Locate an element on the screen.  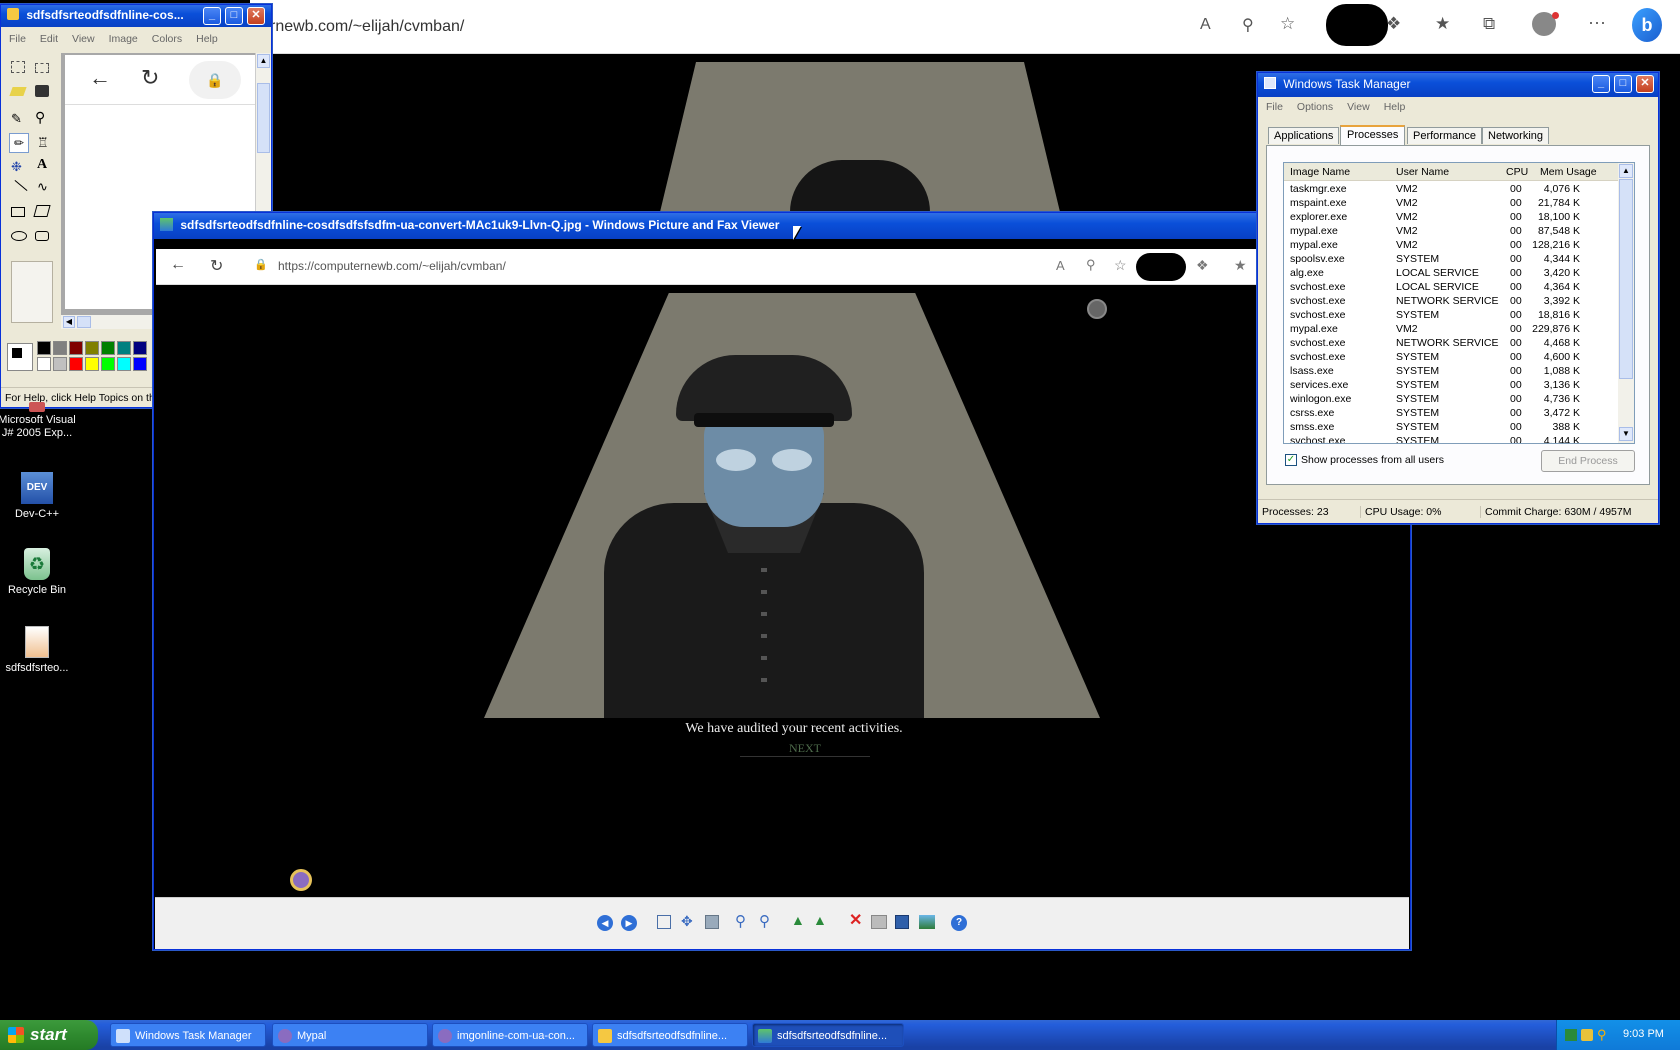
task-manager-titlebar: Windows Task Manager _ □ ✕ is located at coordinates (1458, 85).